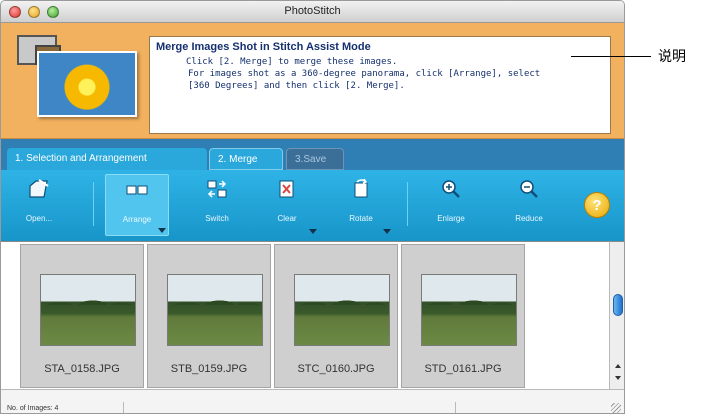  Describe the element at coordinates (209, 369) in the screenshot. I see `image-filename: STB_0159.JPG` at that location.